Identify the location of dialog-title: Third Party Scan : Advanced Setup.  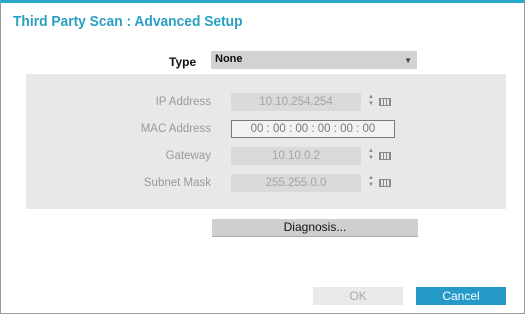
(128, 21).